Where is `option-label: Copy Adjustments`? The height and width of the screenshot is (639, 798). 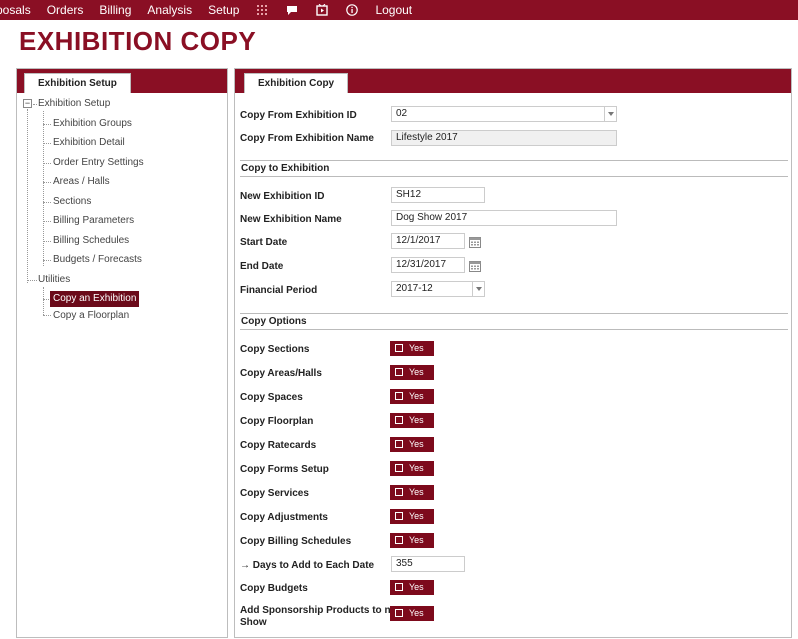 option-label: Copy Adjustments is located at coordinates (284, 517).